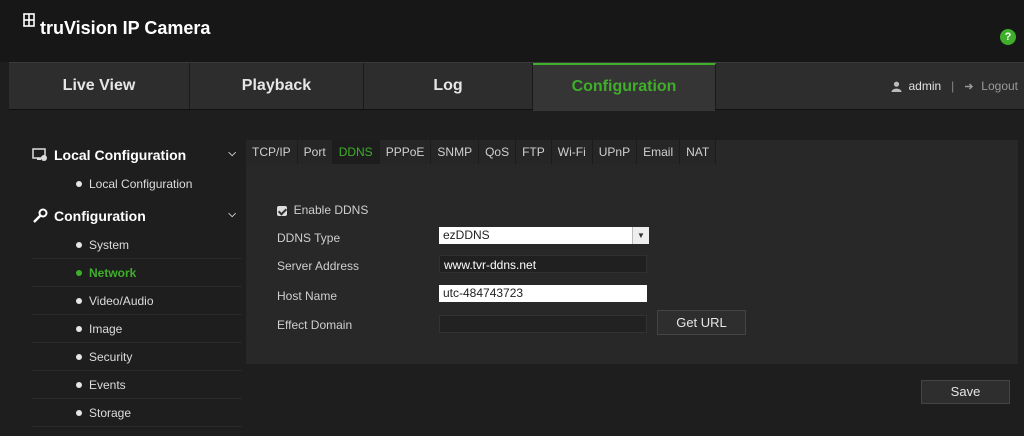 The height and width of the screenshot is (436, 1024). Describe the element at coordinates (120, 155) in the screenshot. I see `sidebar-group-label: Local Configuration` at that location.